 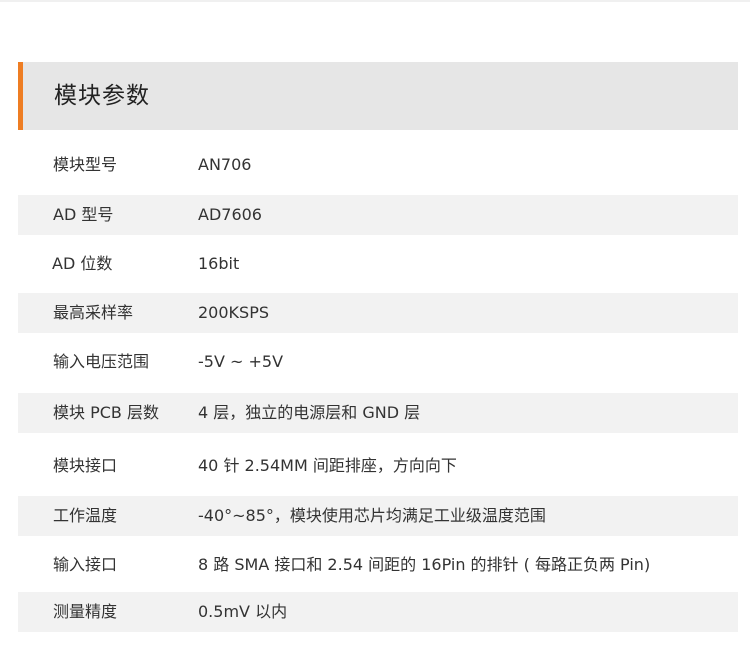 I want to click on spec-row-operating-temperature: 工作温度 -40°~85°，模块使用芯片均满足工业级温度范围, so click(x=378, y=516).